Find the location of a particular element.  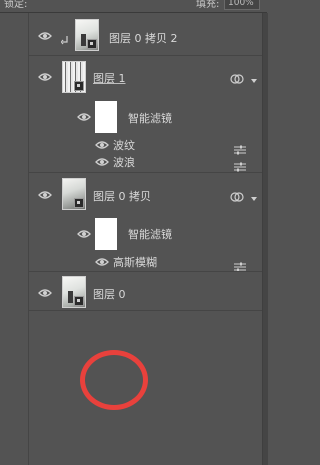

options-bar: 锁定: 填充: 100% is located at coordinates (133, 6).